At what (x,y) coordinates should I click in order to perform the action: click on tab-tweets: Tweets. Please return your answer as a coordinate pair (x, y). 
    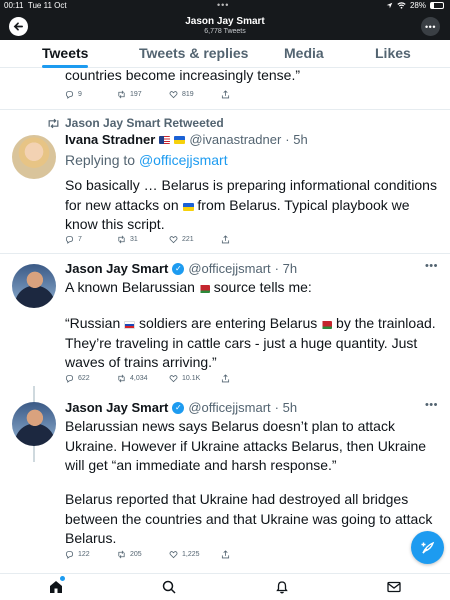
    Looking at the image, I should click on (65, 53).